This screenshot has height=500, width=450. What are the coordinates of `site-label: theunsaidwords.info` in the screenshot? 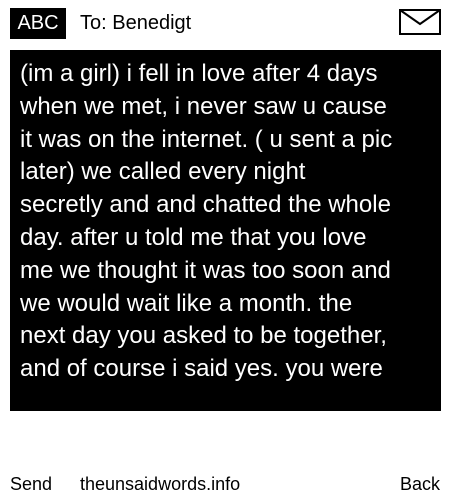 It's located at (160, 484).